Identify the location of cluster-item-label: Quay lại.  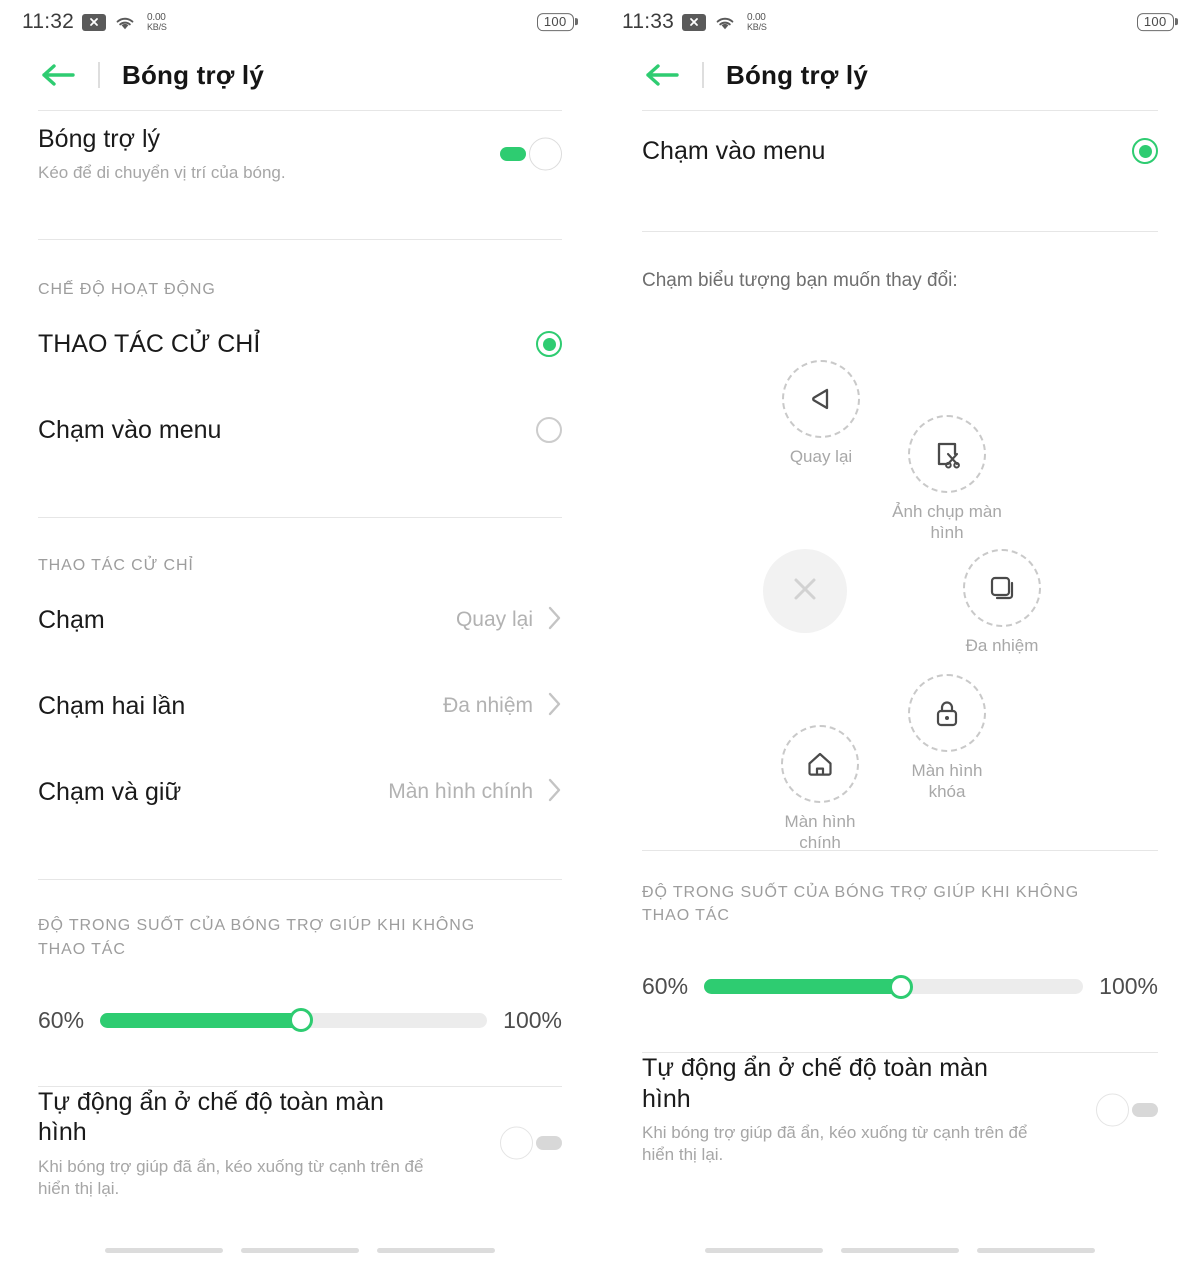
(821, 456).